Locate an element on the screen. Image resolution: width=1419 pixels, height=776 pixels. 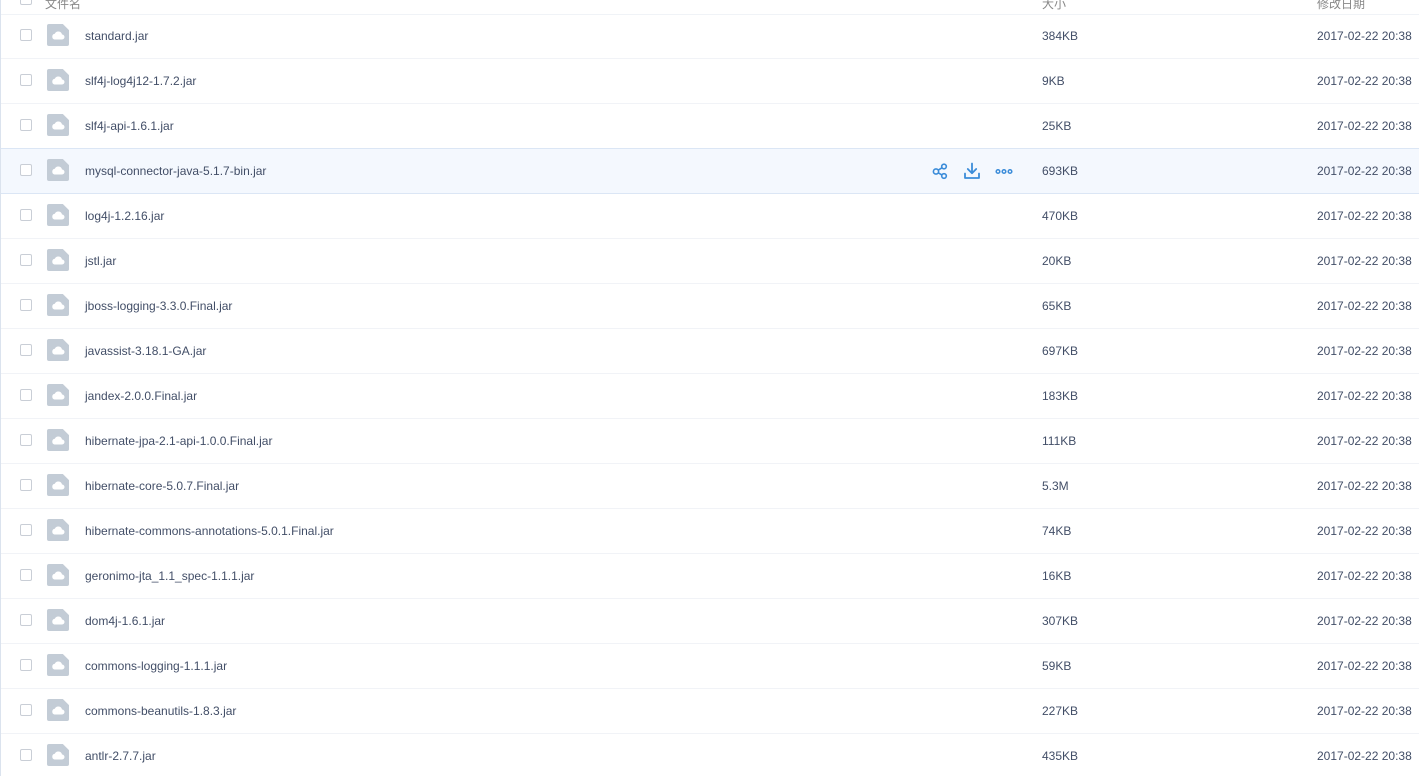
column-header-size: 大小 is located at coordinates (1054, 6).